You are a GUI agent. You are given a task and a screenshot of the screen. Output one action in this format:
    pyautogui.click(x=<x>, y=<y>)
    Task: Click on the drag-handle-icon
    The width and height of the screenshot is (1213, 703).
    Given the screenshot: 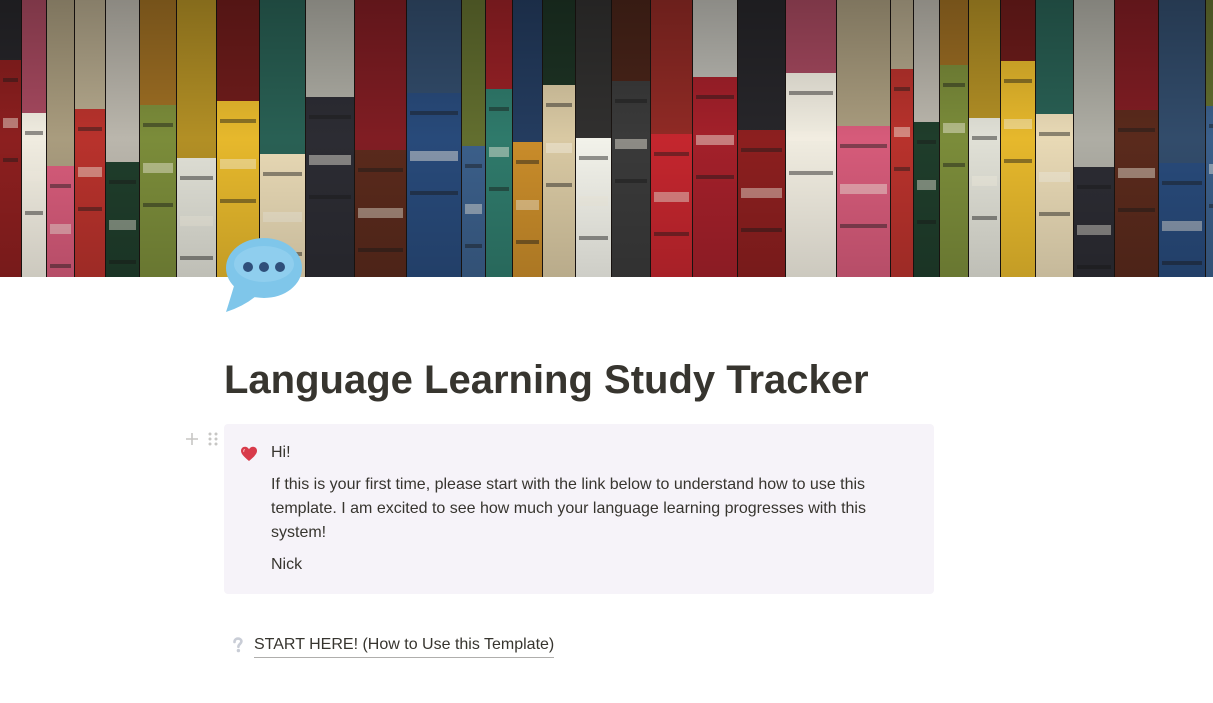 What is the action you would take?
    pyautogui.click(x=213, y=439)
    